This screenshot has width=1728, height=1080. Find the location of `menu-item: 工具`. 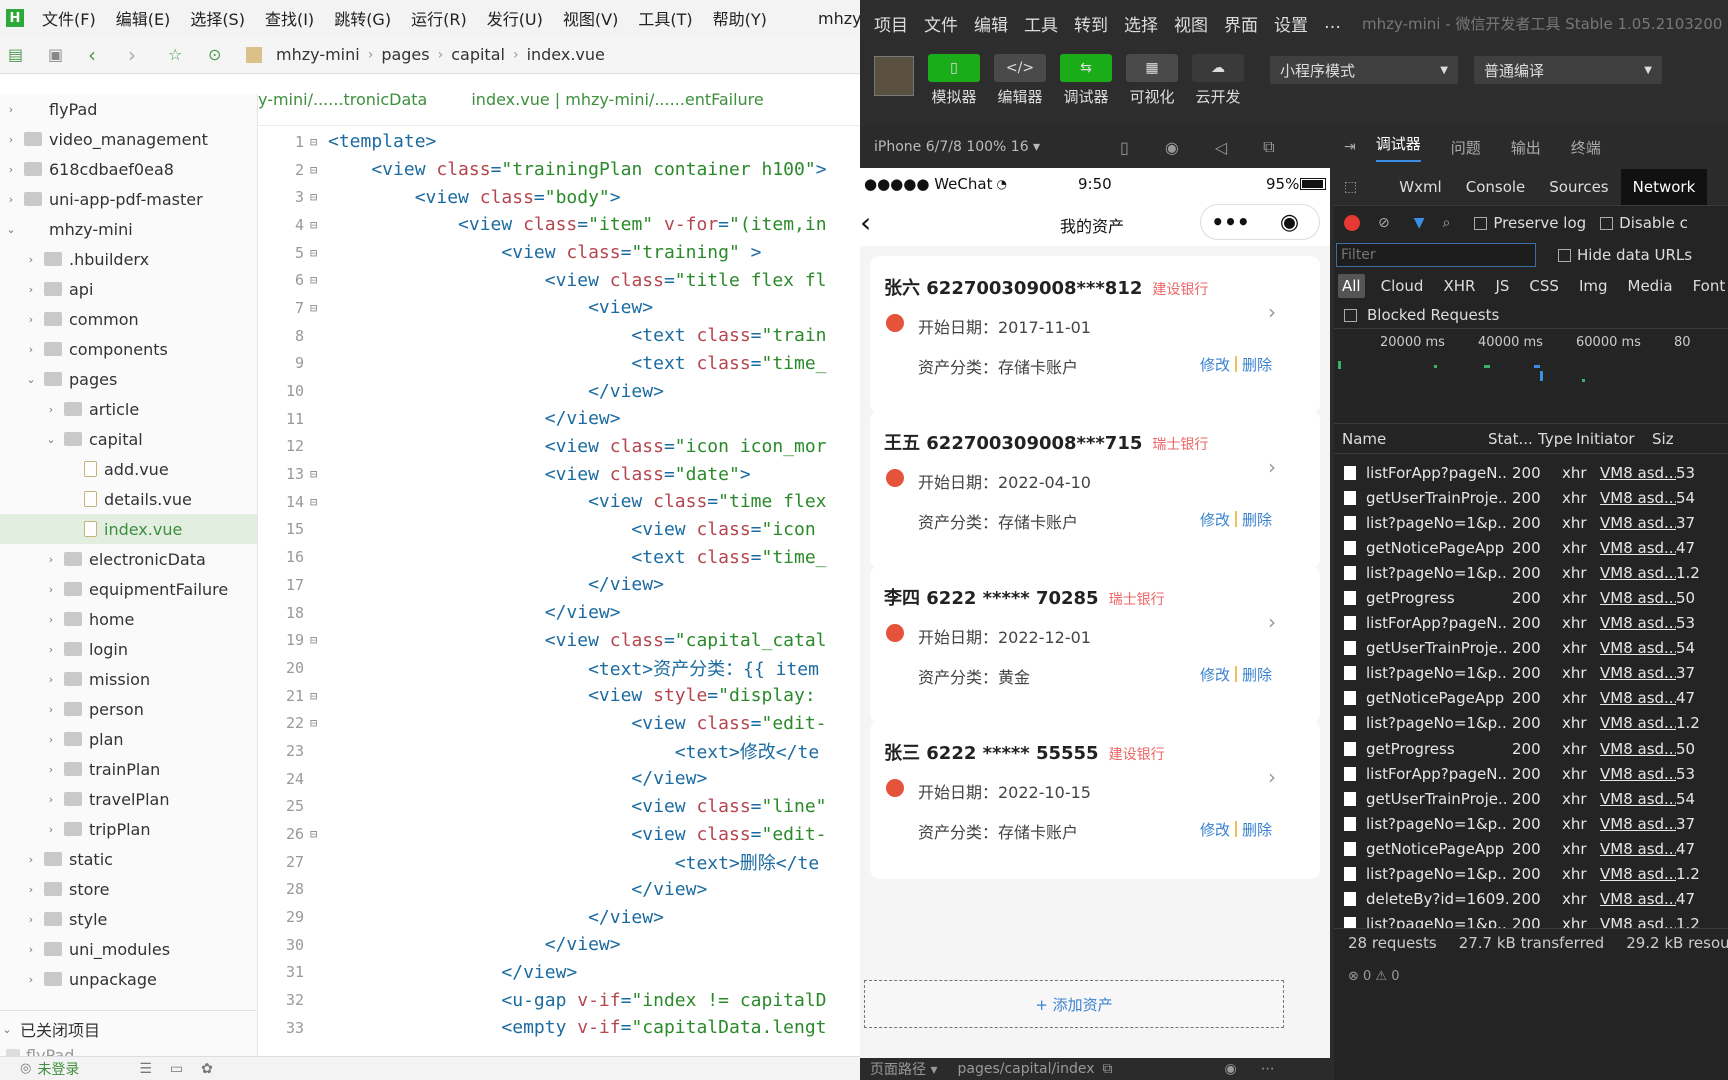

menu-item: 工具 is located at coordinates (1041, 23).